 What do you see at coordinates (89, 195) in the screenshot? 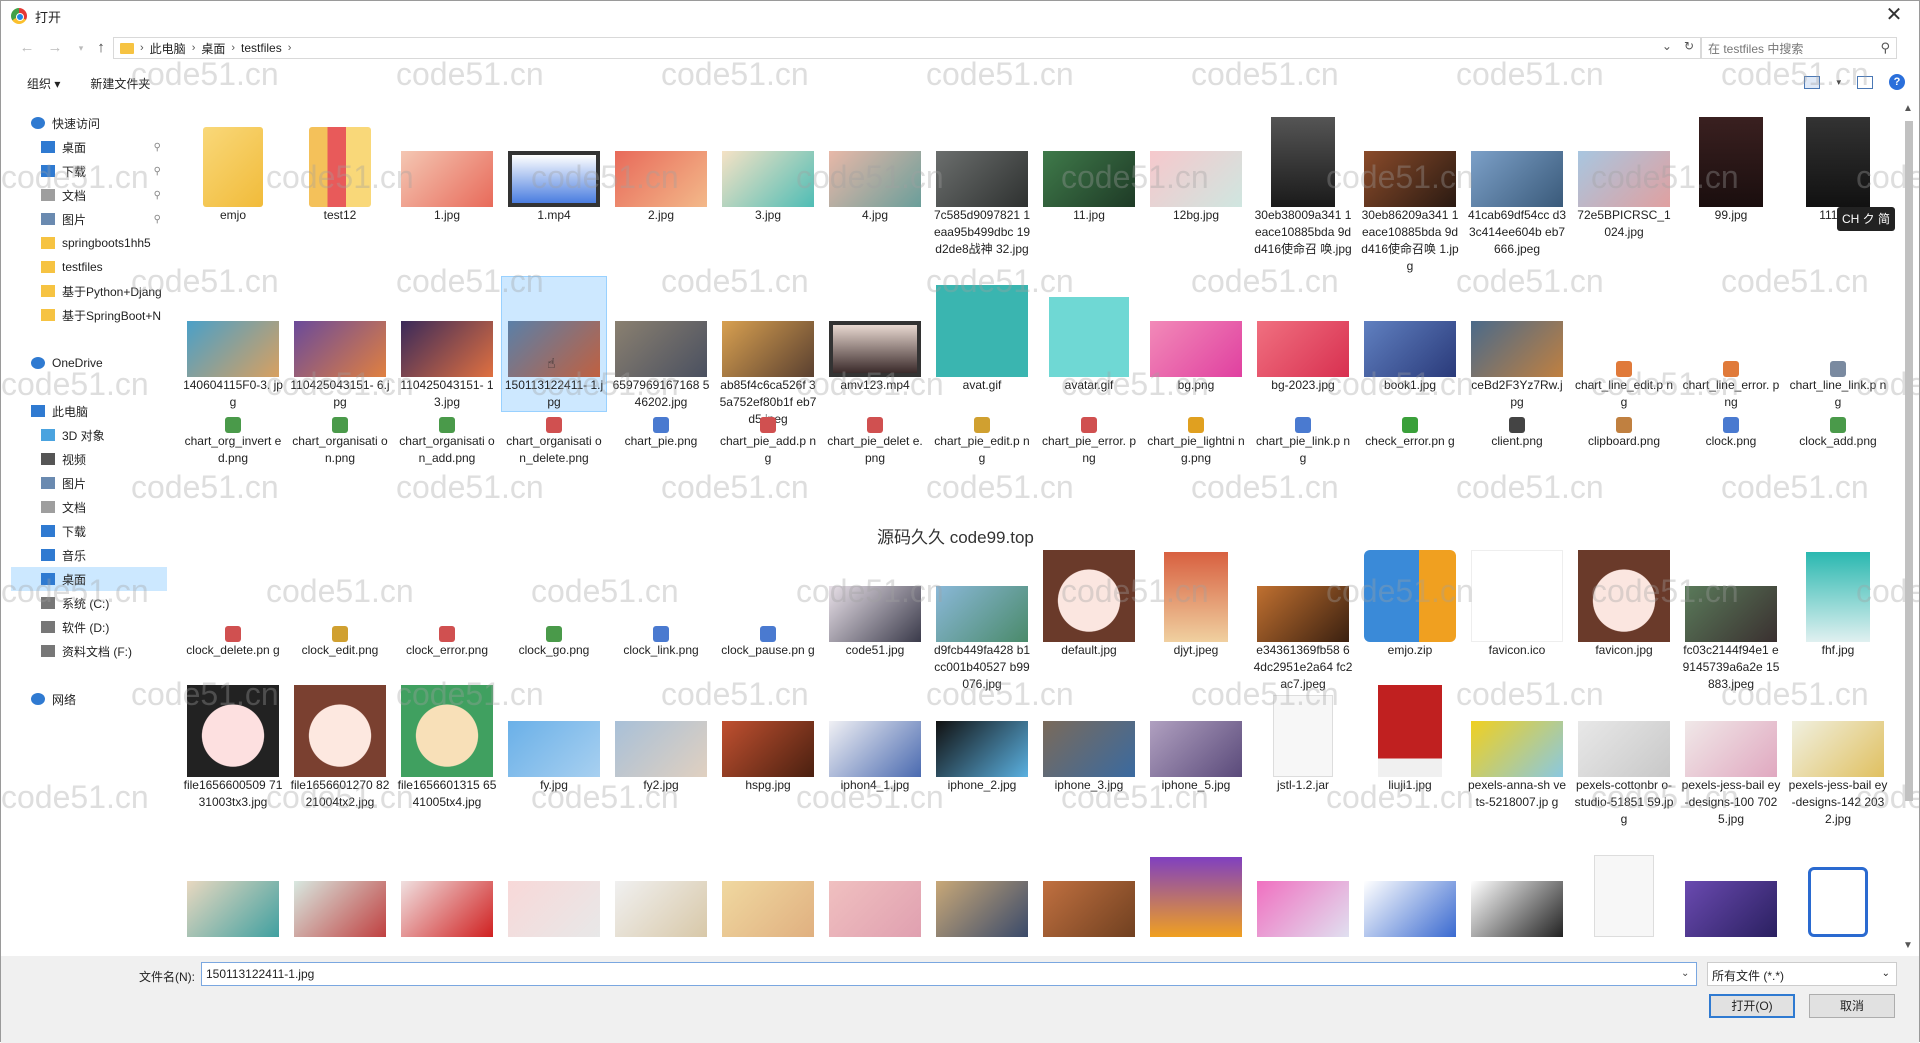
I see `sidebar-item: 文档 ⚲` at bounding box center [89, 195].